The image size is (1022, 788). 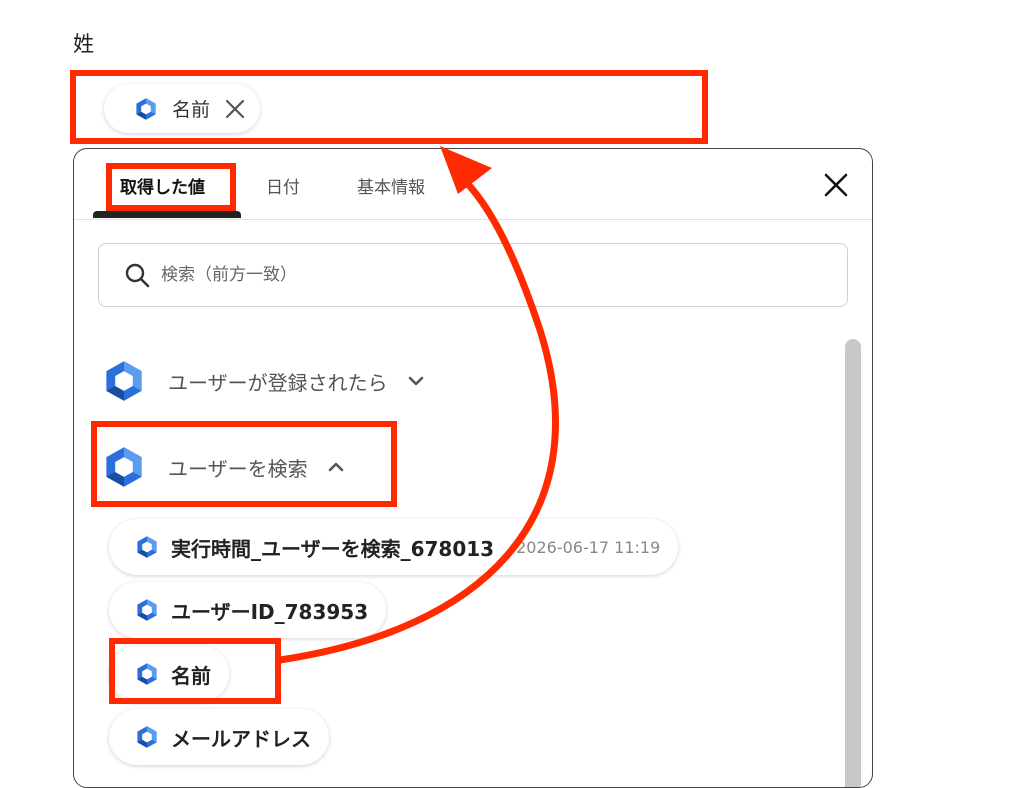 What do you see at coordinates (83, 44) in the screenshot?
I see `field-label: 姓` at bounding box center [83, 44].